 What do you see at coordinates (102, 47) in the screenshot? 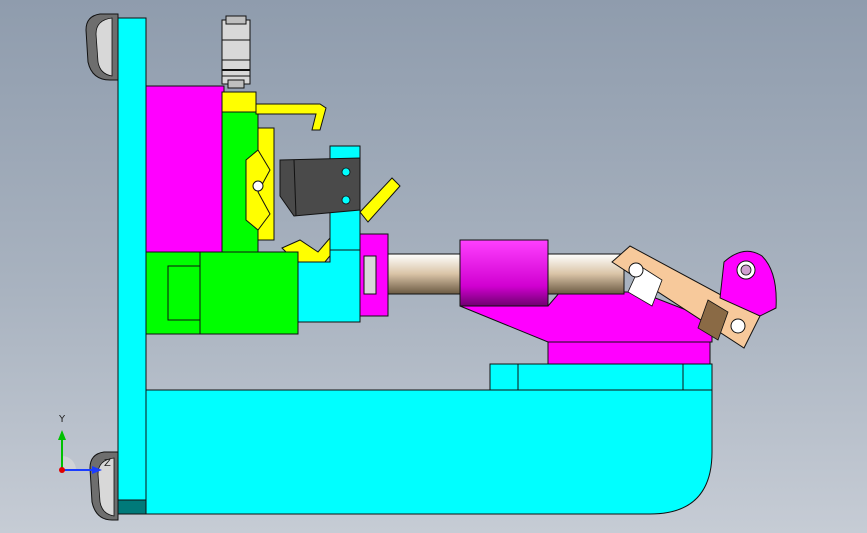
I see `top-foot-pad` at bounding box center [102, 47].